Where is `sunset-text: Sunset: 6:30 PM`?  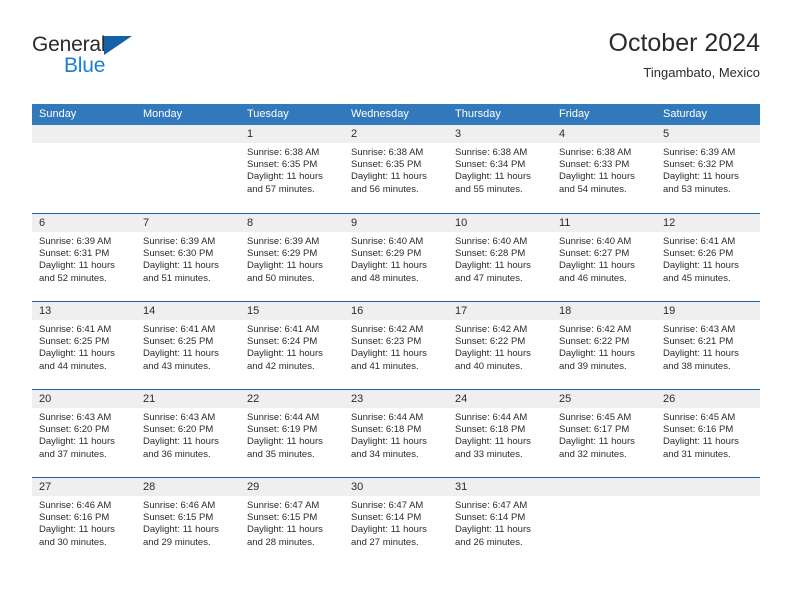 sunset-text: Sunset: 6:30 PM is located at coordinates (178, 254).